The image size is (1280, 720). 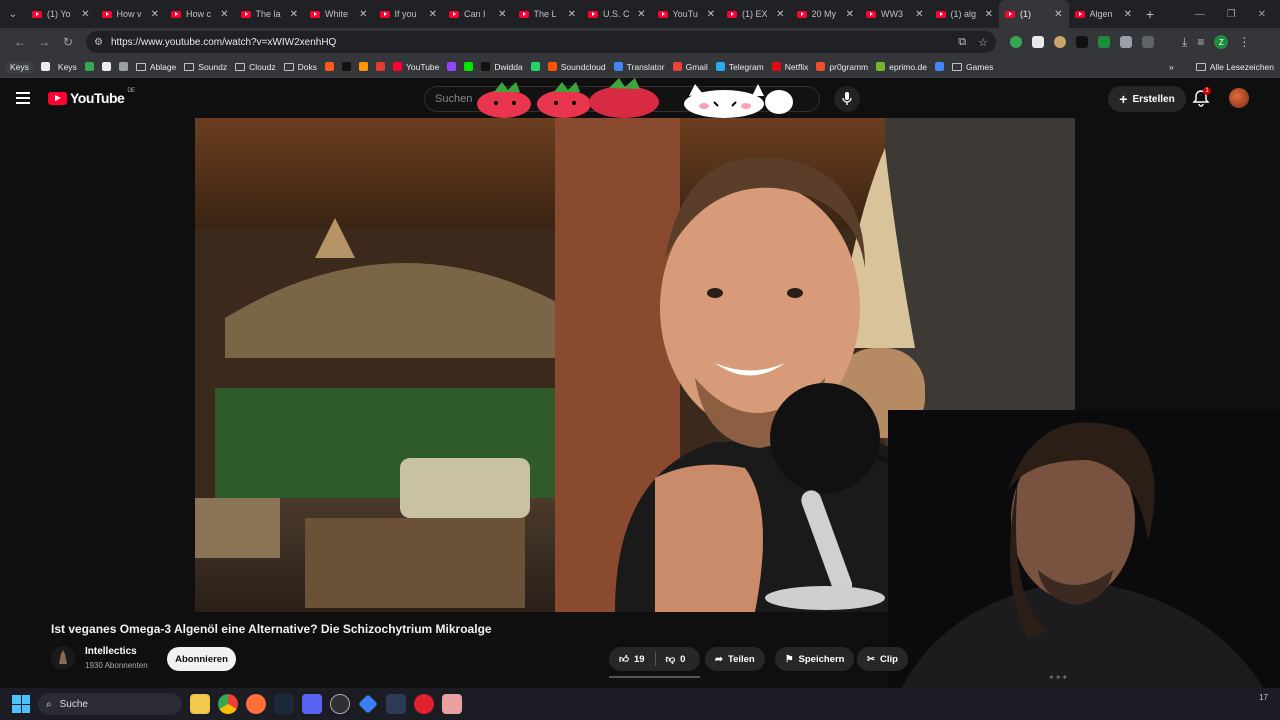 What do you see at coordinates (201, 659) in the screenshot?
I see `subscribe-button: Abonnieren` at bounding box center [201, 659].